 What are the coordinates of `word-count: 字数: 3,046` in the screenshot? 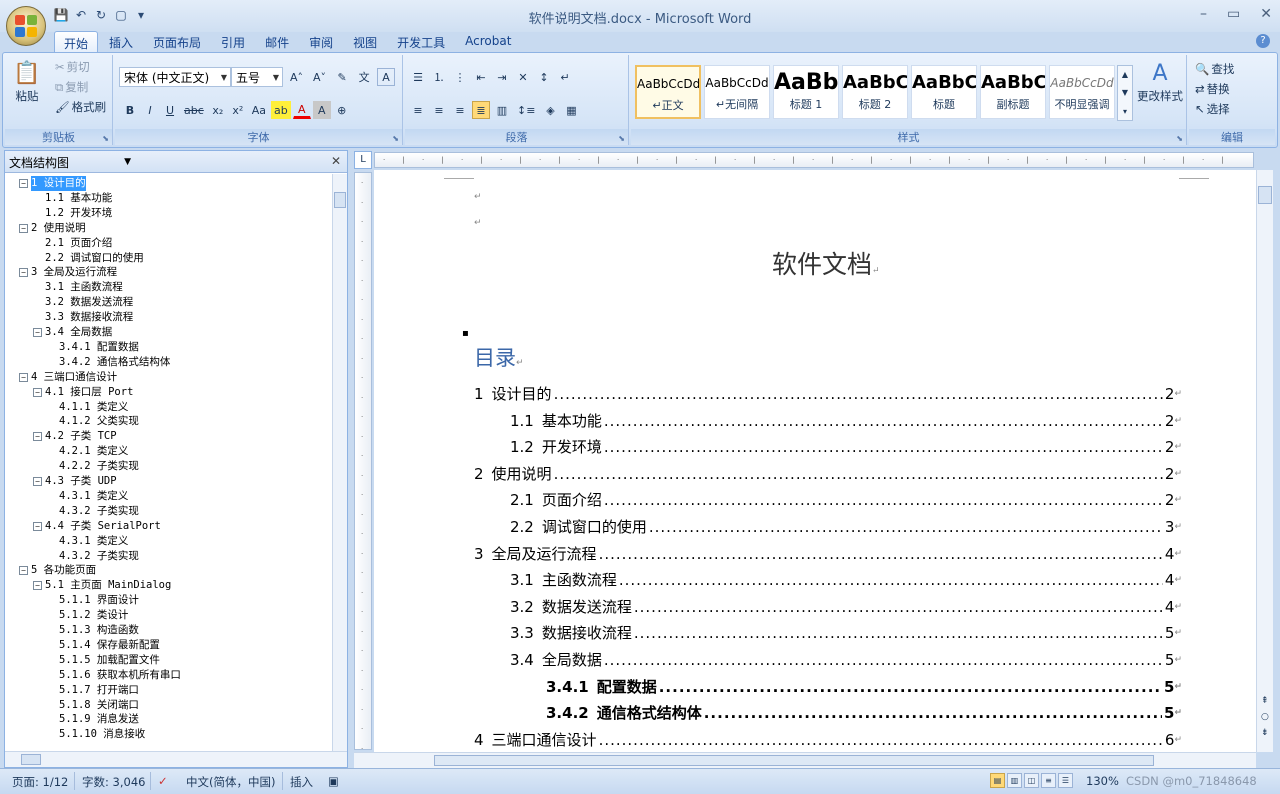 It's located at (113, 782).